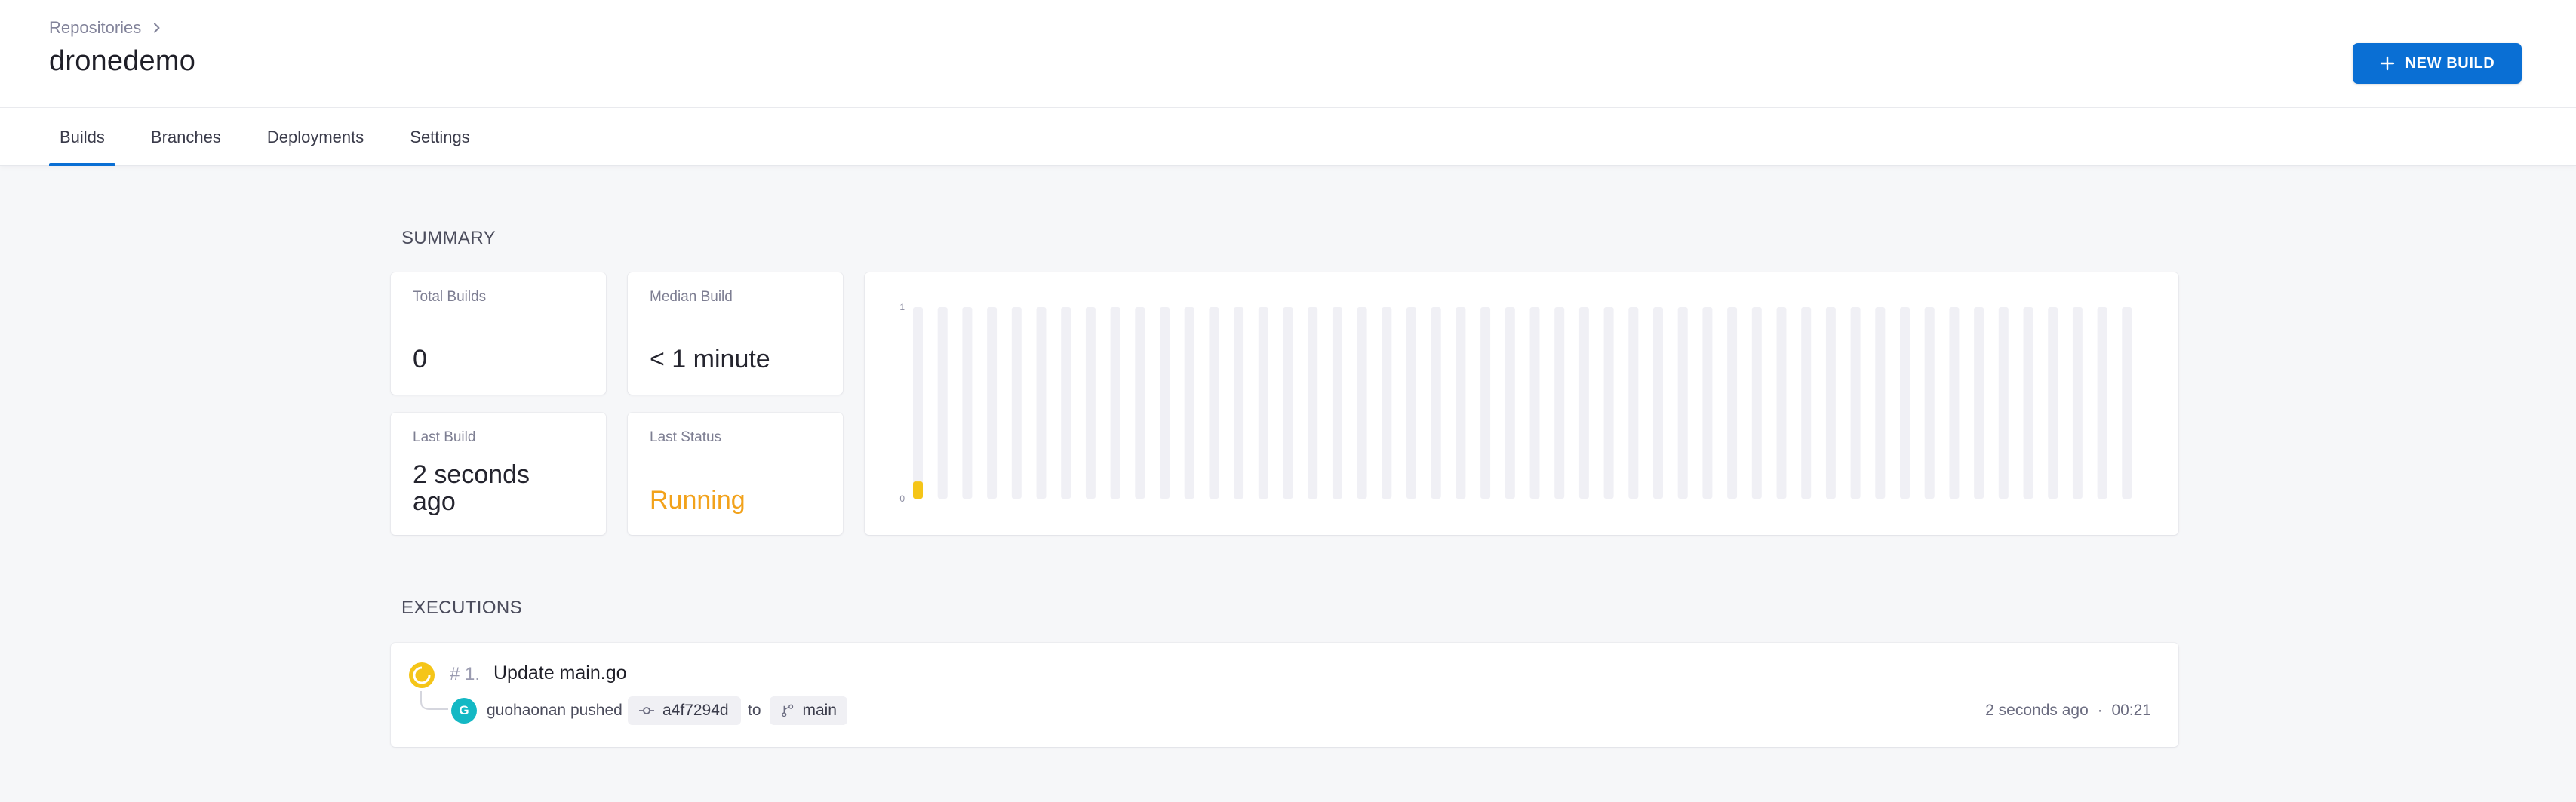  What do you see at coordinates (554, 710) in the screenshot?
I see `pushed-by-text: guohaonan pushed` at bounding box center [554, 710].